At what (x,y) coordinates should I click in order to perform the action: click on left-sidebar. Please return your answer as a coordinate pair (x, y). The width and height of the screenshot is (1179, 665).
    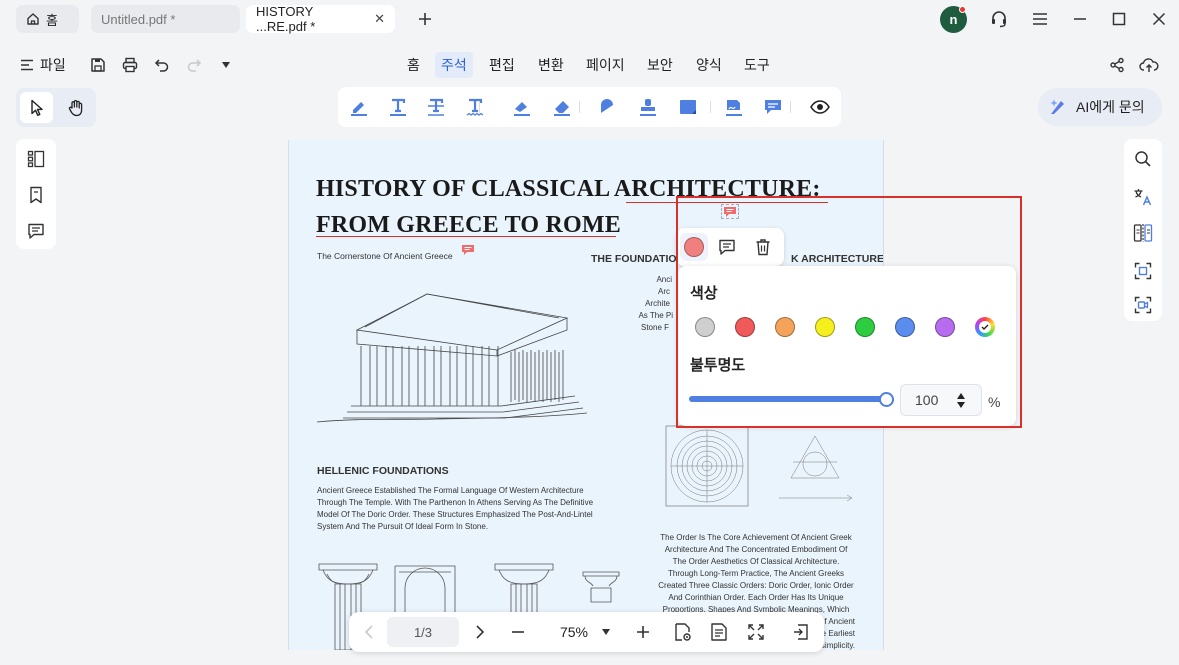
    Looking at the image, I should click on (36, 194).